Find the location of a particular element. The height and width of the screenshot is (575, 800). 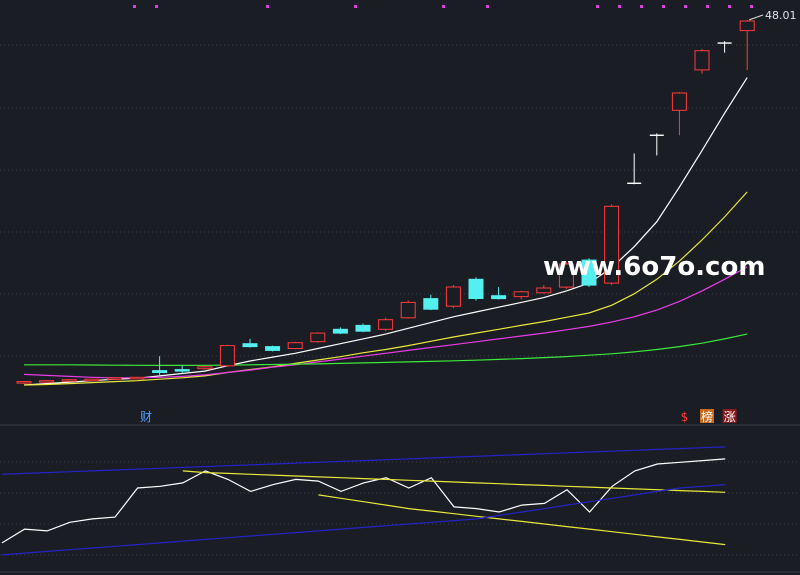

watermark-text: www.6o7o.com is located at coordinates (654, 267).